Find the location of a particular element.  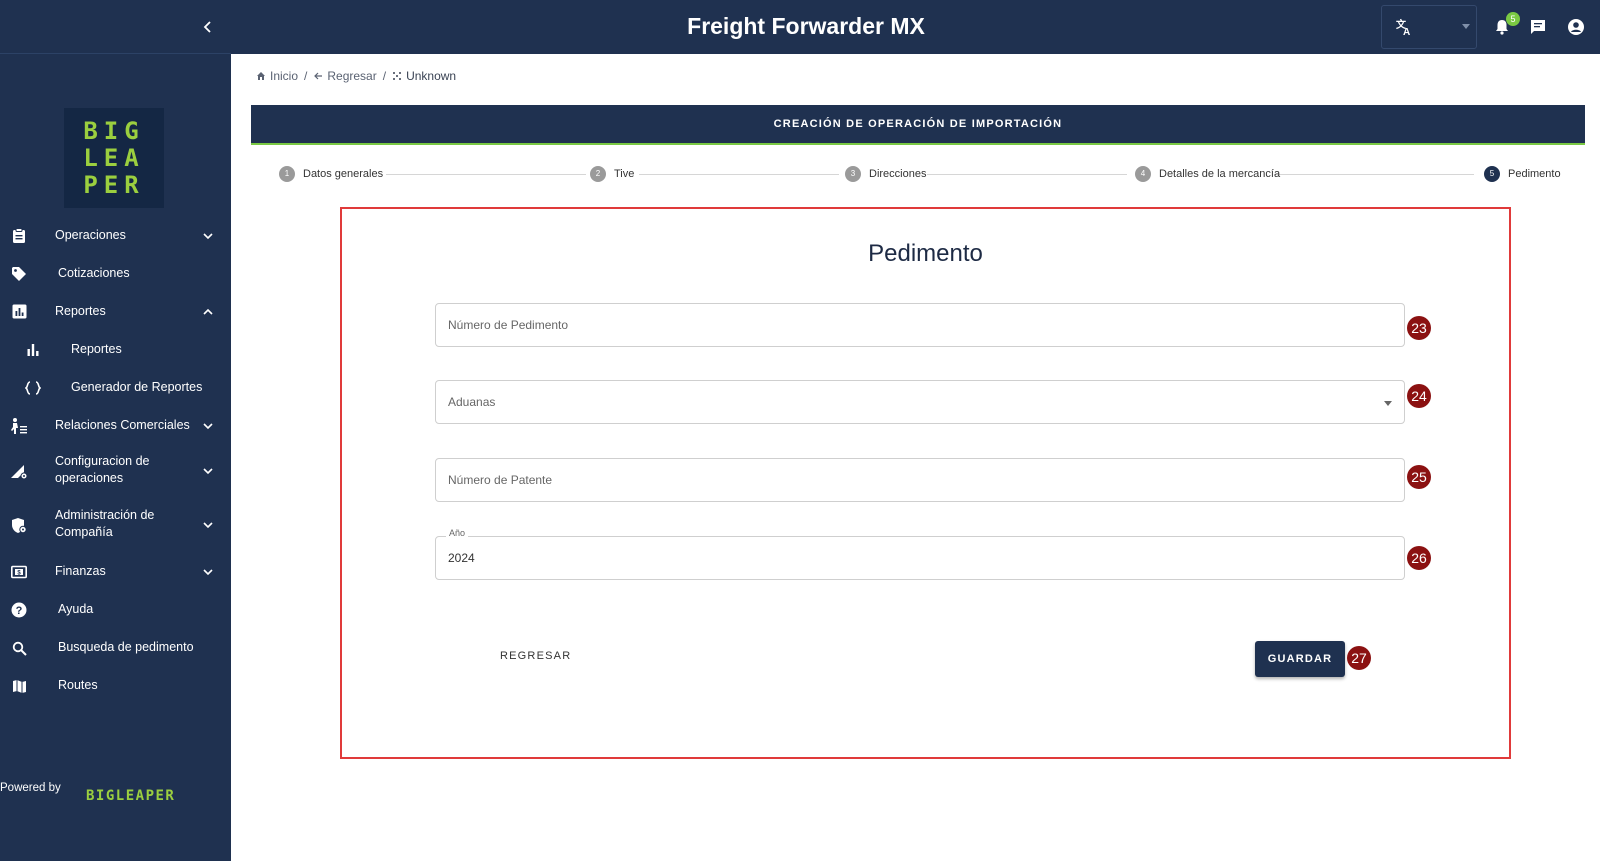

field-value: 2024 is located at coordinates (461, 558).